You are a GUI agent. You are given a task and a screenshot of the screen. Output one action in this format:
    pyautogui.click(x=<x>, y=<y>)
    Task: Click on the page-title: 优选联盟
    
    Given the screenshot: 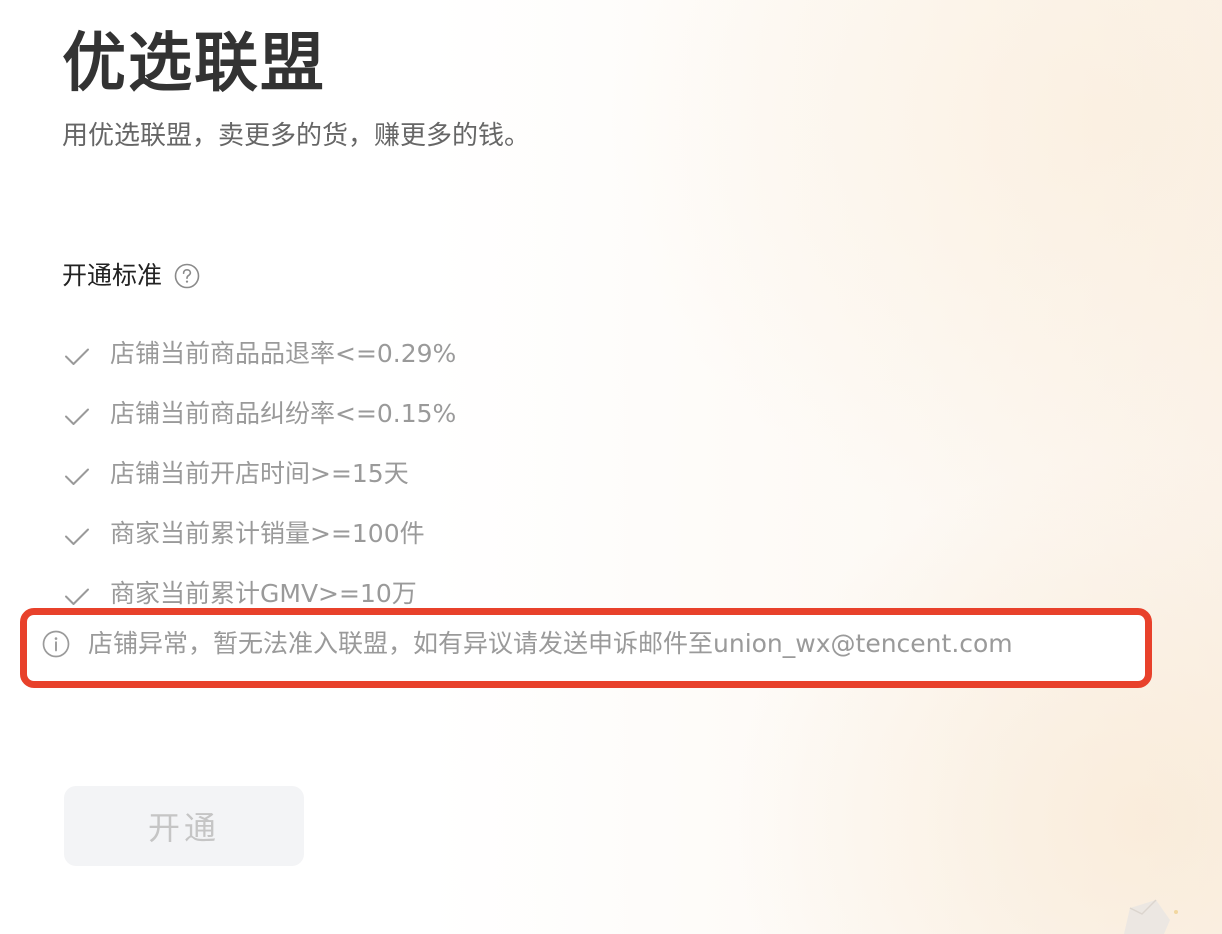 What is the action you would take?
    pyautogui.click(x=194, y=64)
    